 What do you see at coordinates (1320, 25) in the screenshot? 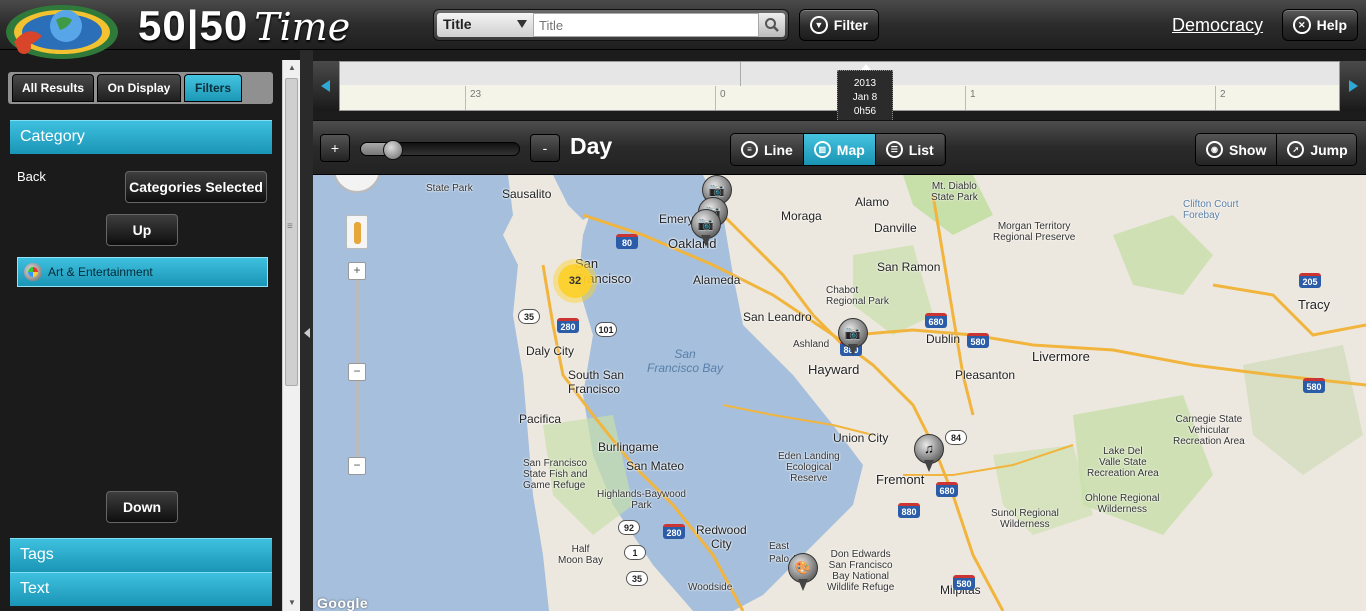
I see `help-button: ✕ Help` at bounding box center [1320, 25].